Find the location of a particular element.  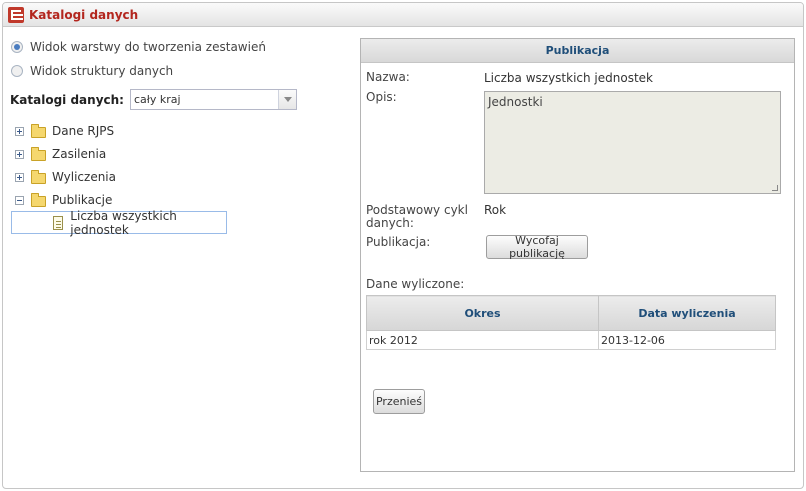

table-header-row: Okres Data wyliczenia is located at coordinates (571, 313).